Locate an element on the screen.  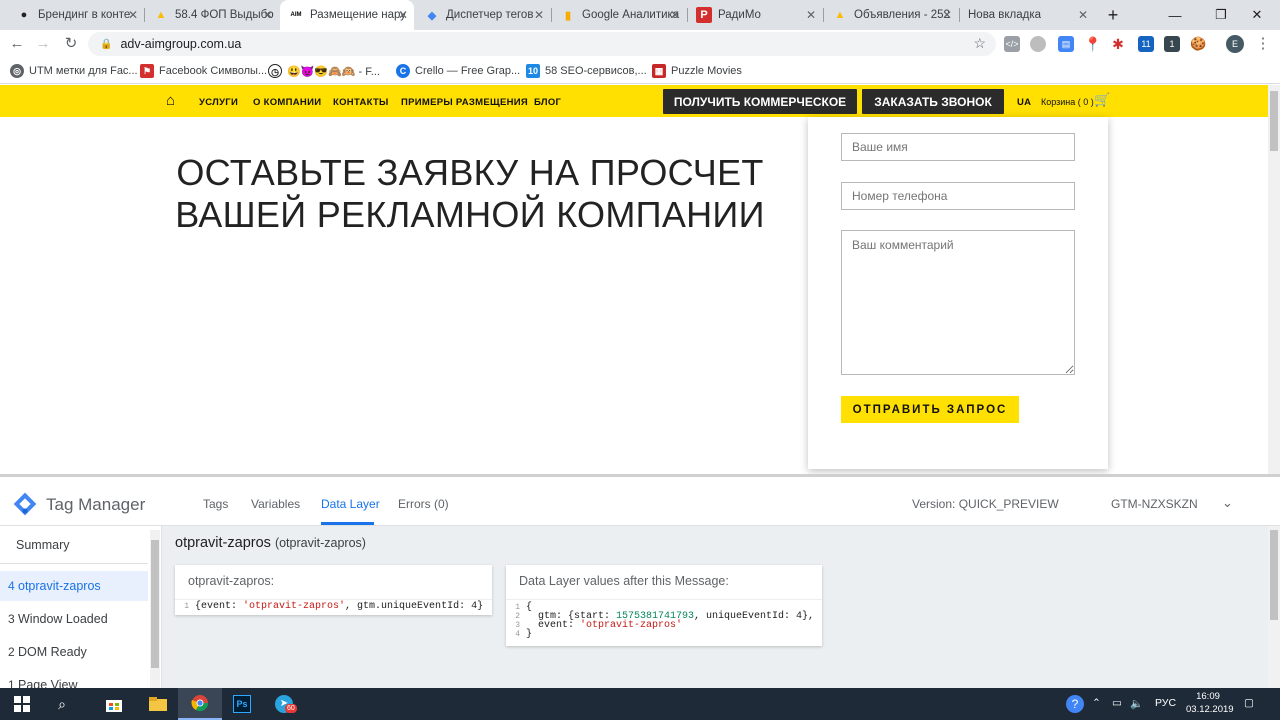
google-ads-icon: ▲ is located at coordinates (161, 15).